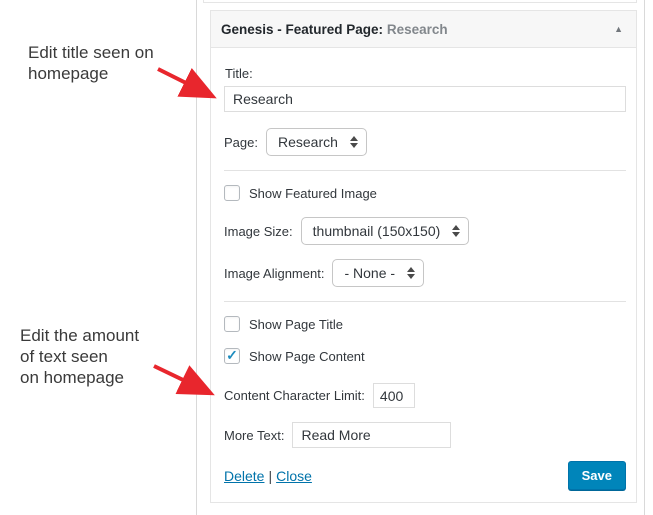 The image size is (653, 515). Describe the element at coordinates (91, 52) in the screenshot. I see `annotation-line: Edit title seen on` at that location.